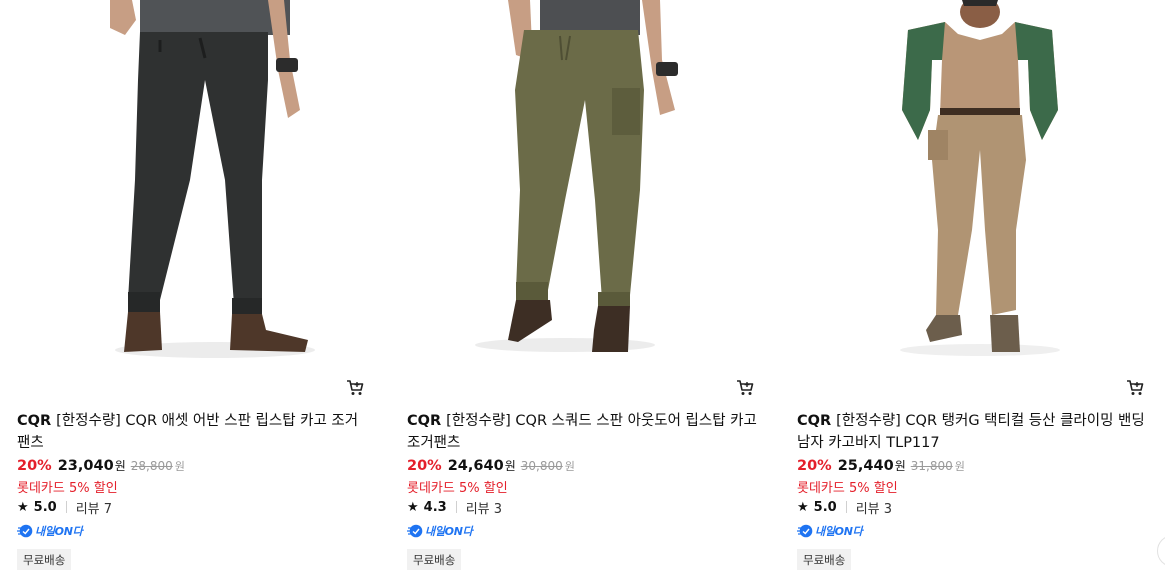 The width and height of the screenshot is (1165, 579). I want to click on price-row: 20% 25,440 원 31,800 원, so click(881, 467).